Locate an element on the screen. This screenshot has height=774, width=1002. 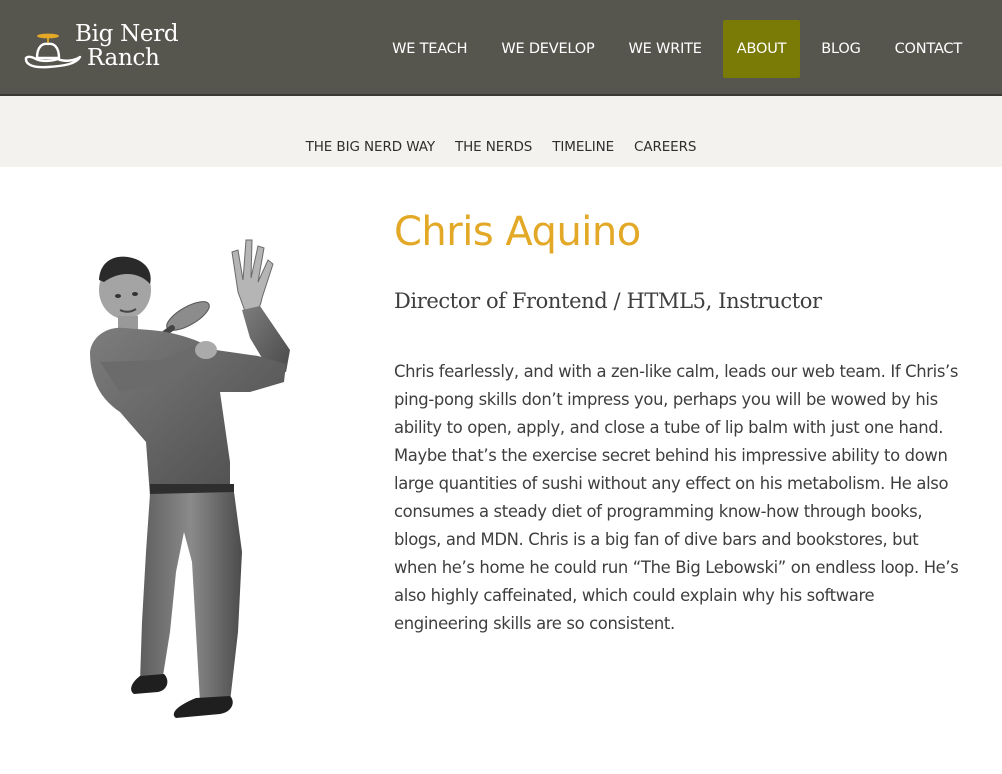
subnav-timeline: TIMELINE is located at coordinates (583, 147).